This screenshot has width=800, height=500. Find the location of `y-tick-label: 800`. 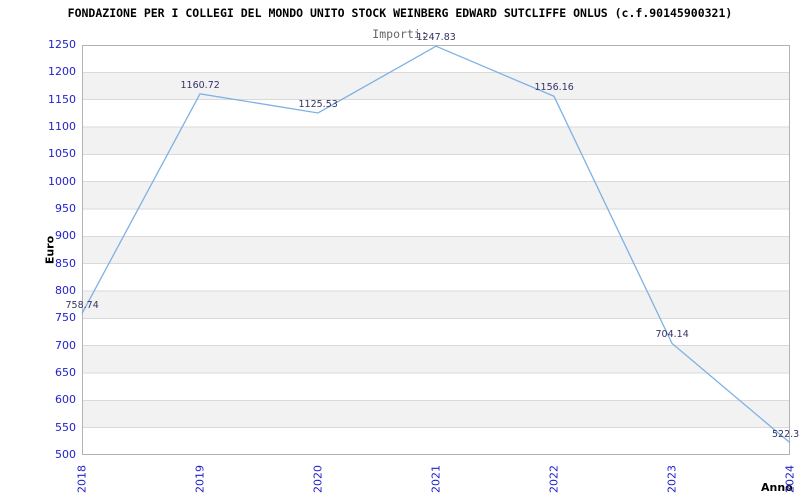

y-tick-label: 800 is located at coordinates (65, 290).